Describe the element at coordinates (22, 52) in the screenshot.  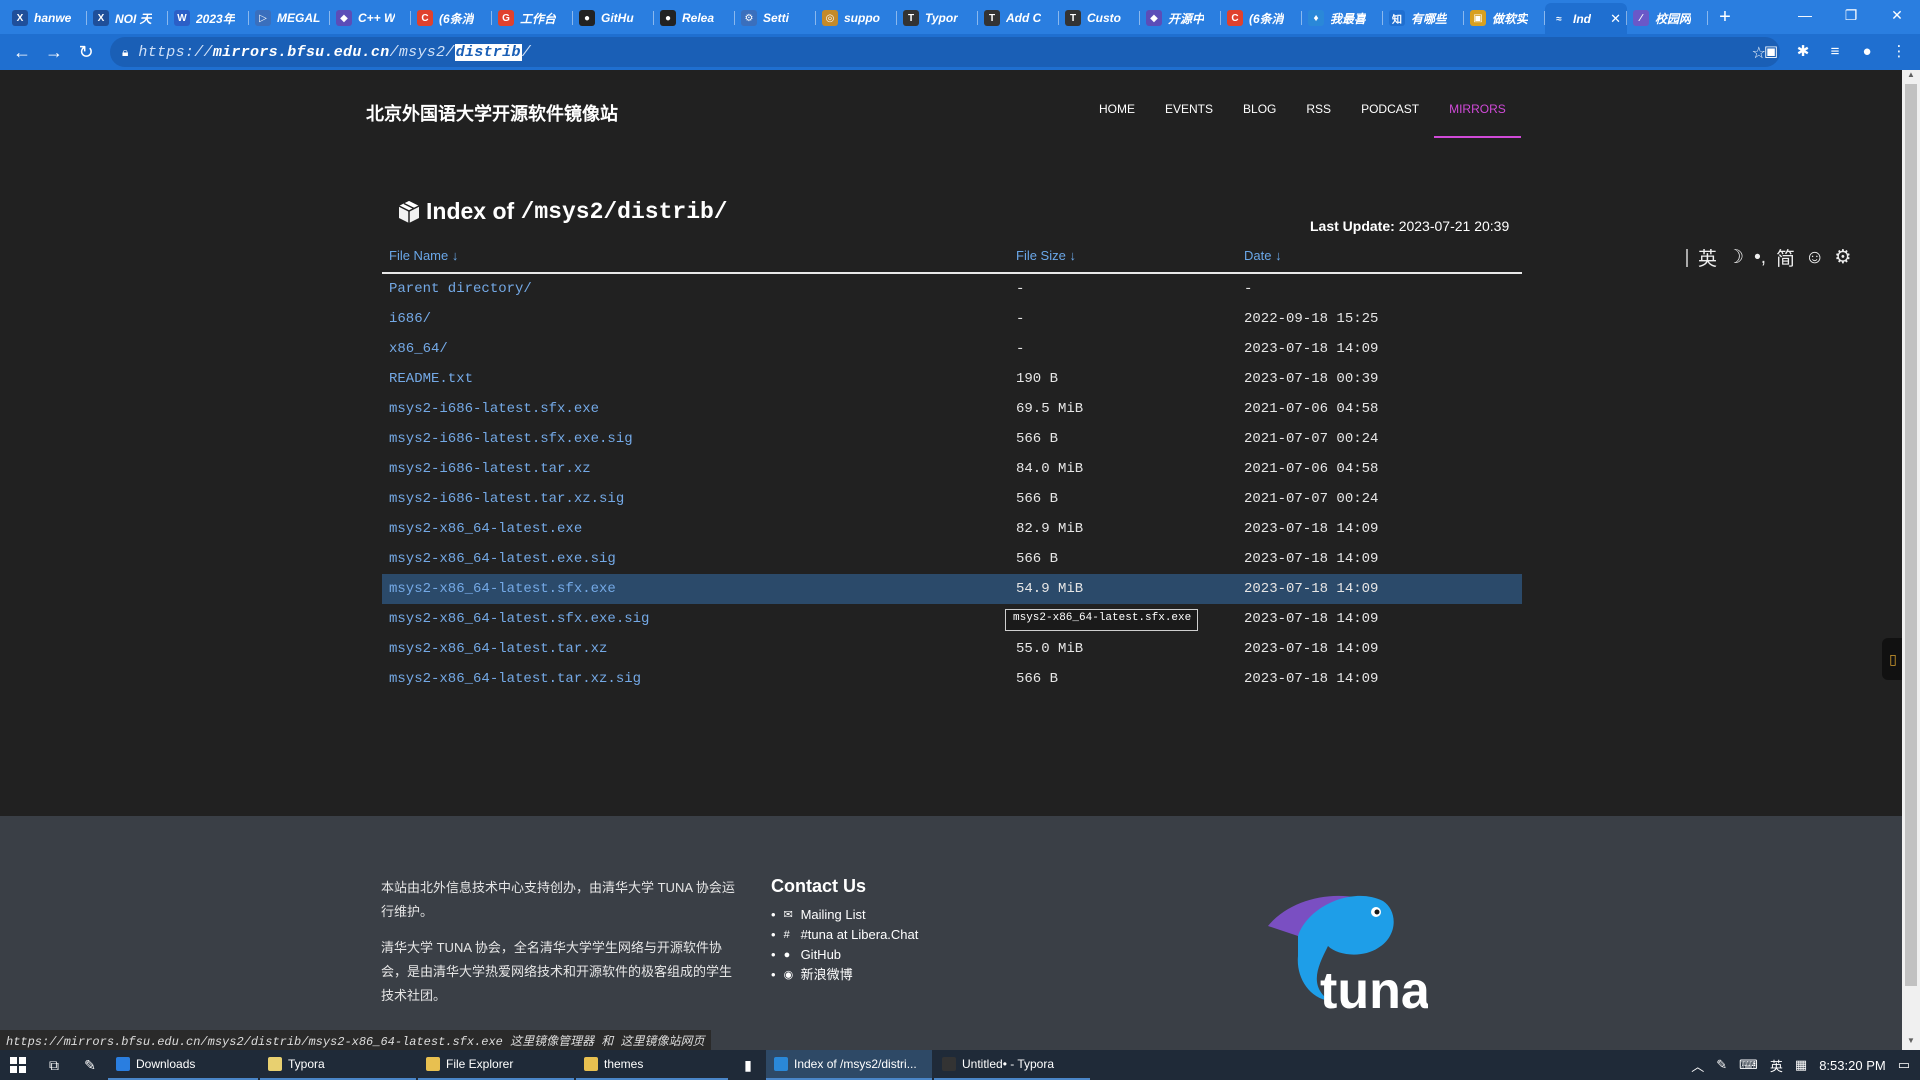
I see `back-icon: ←` at that location.